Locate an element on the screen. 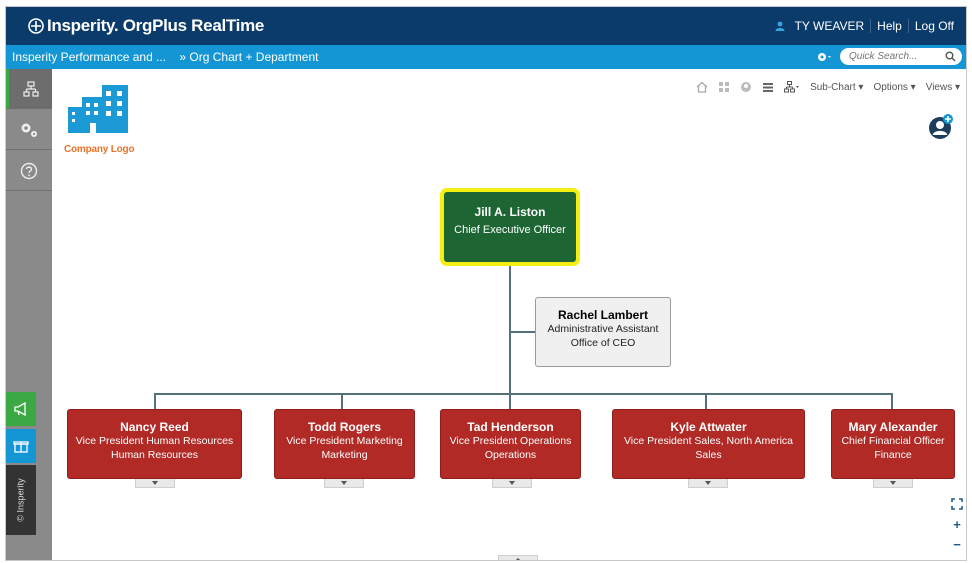  node-title: Vice President Sales, North America is located at coordinates (708, 441).